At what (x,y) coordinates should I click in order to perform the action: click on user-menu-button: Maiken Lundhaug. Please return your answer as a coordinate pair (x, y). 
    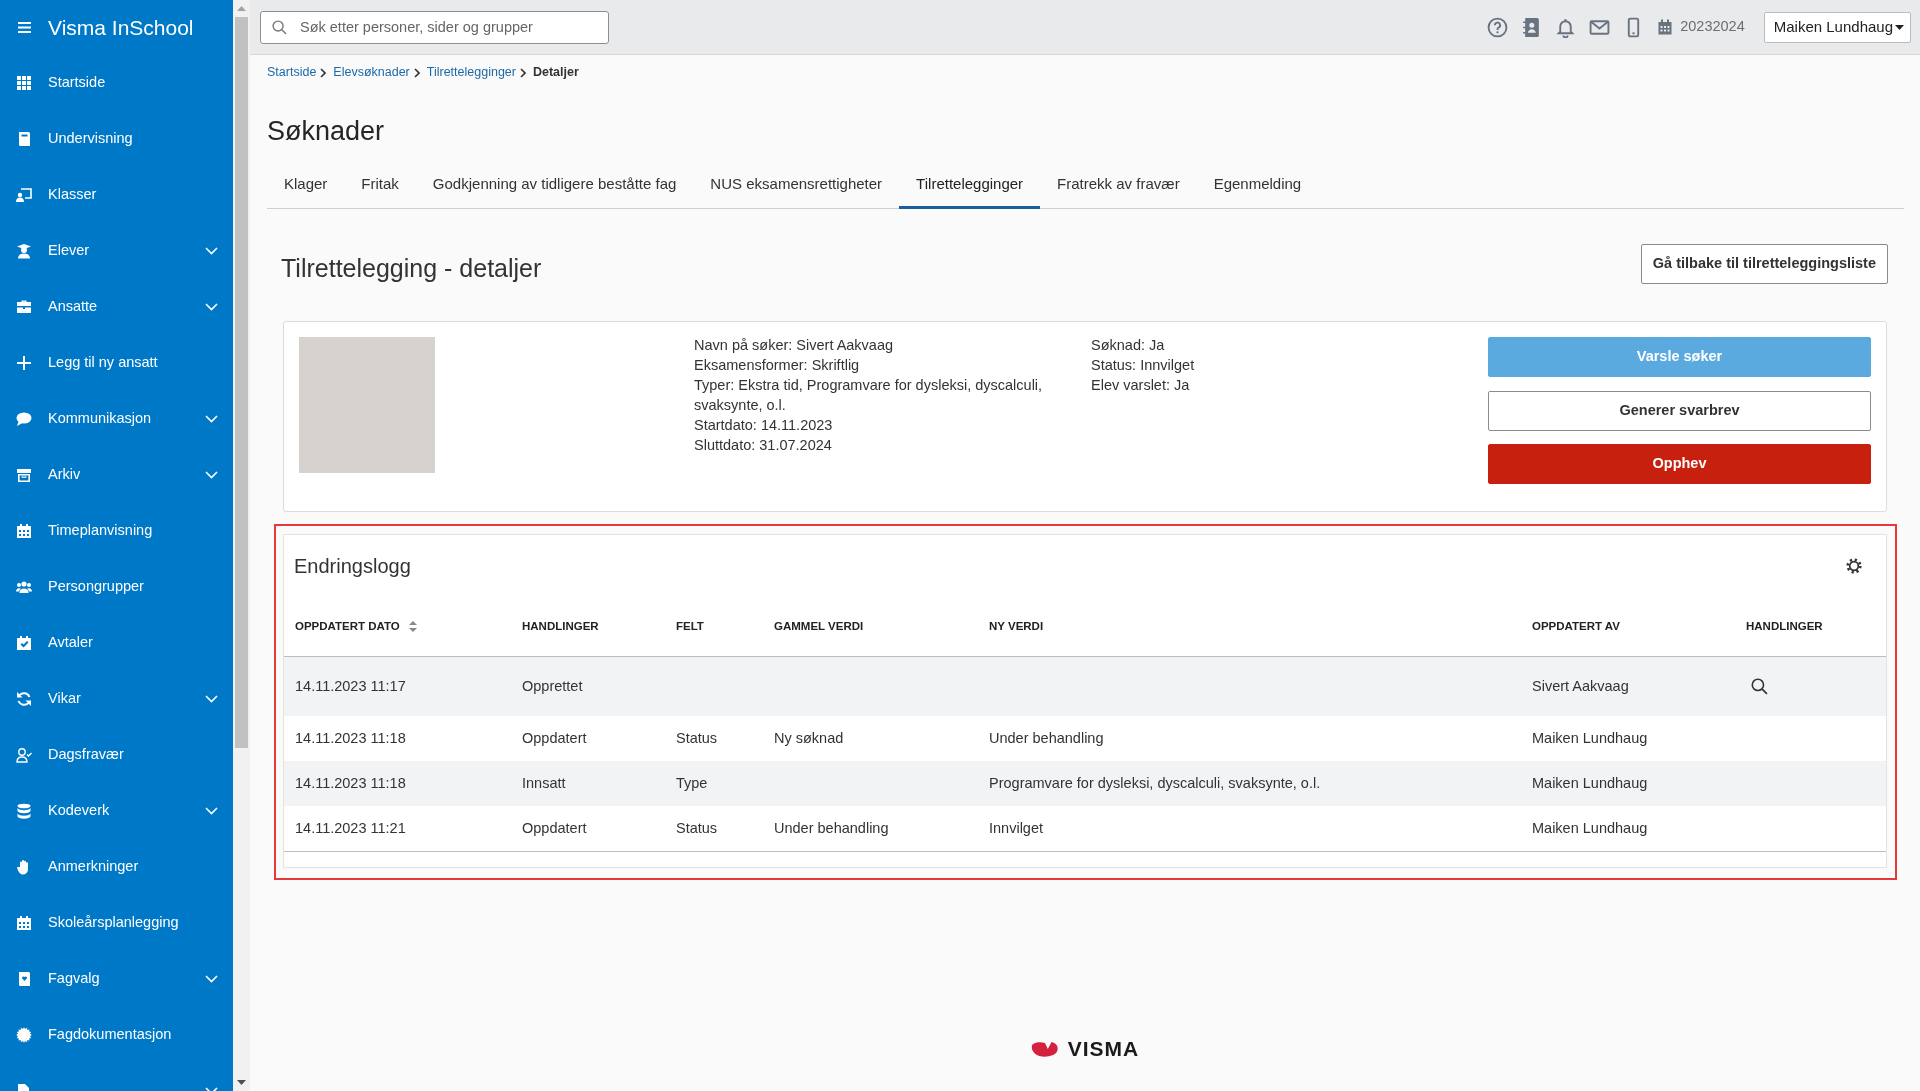
    Looking at the image, I should click on (1837, 27).